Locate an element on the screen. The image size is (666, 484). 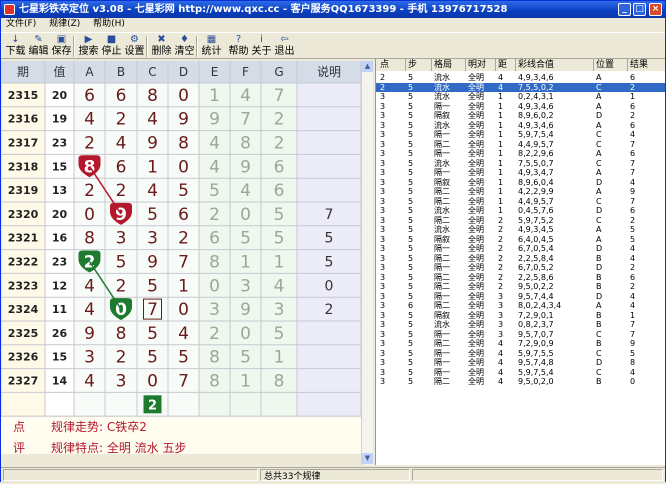
list-cell: 4,9,3,4,7 is located at coordinates (536, 172).